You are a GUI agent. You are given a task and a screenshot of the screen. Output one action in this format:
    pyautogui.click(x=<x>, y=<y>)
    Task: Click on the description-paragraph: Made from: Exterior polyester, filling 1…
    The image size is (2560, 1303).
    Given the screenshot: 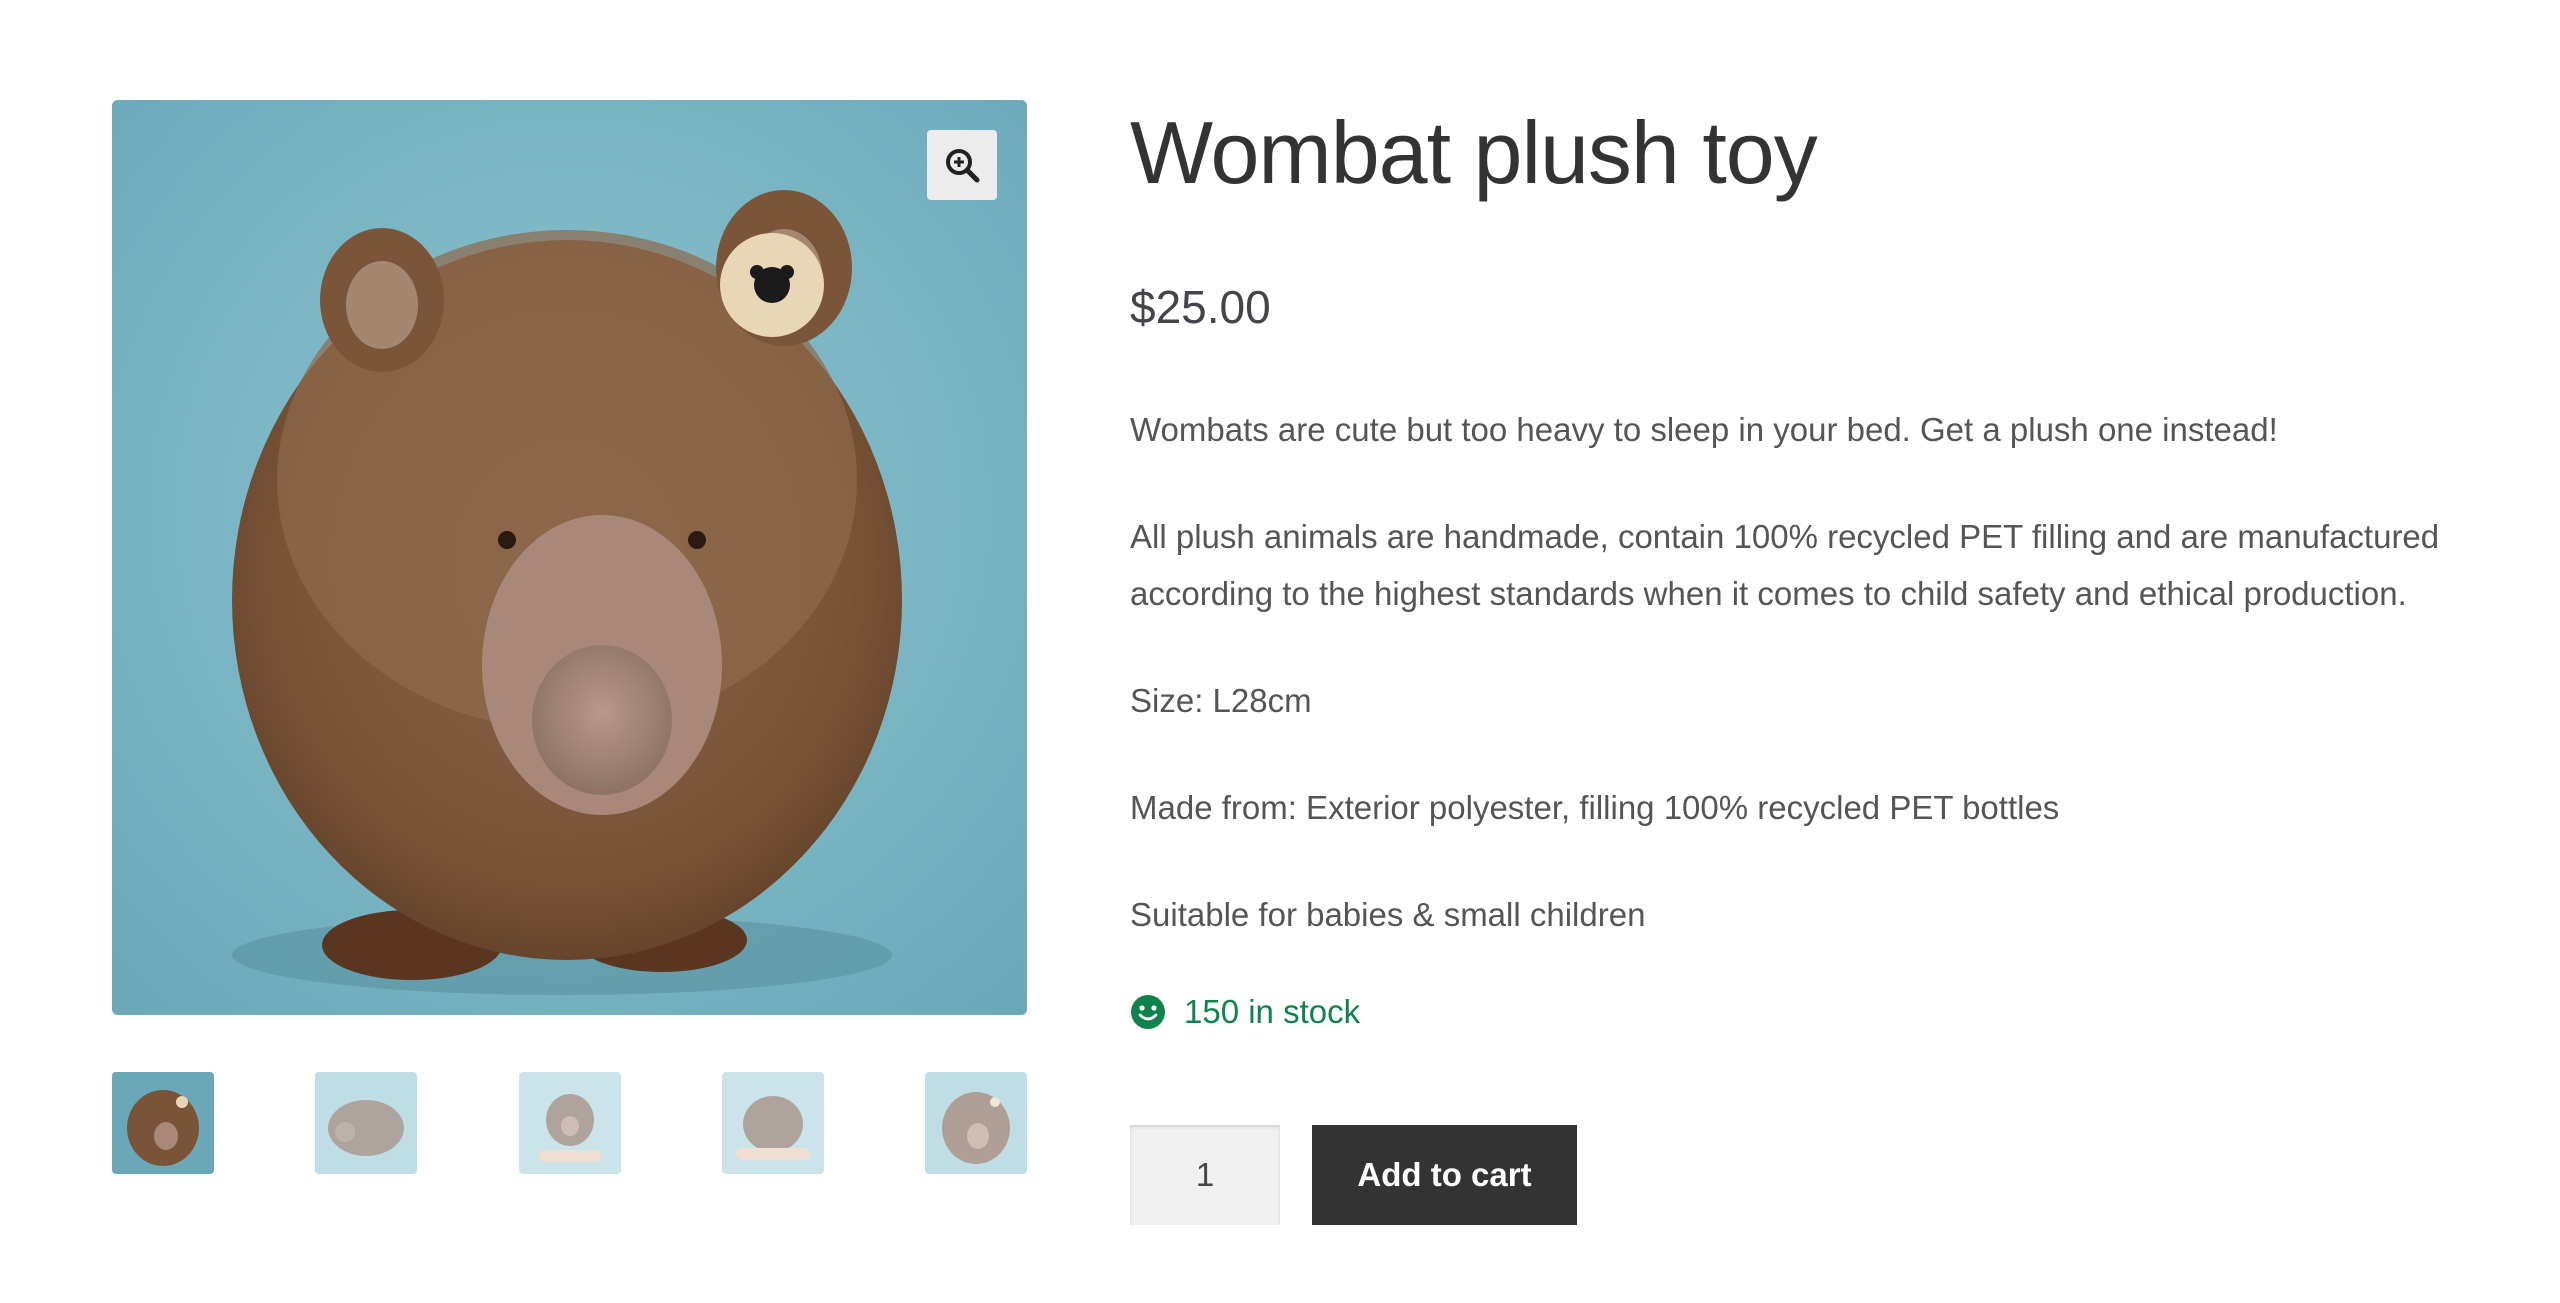 What is the action you would take?
    pyautogui.click(x=1595, y=807)
    